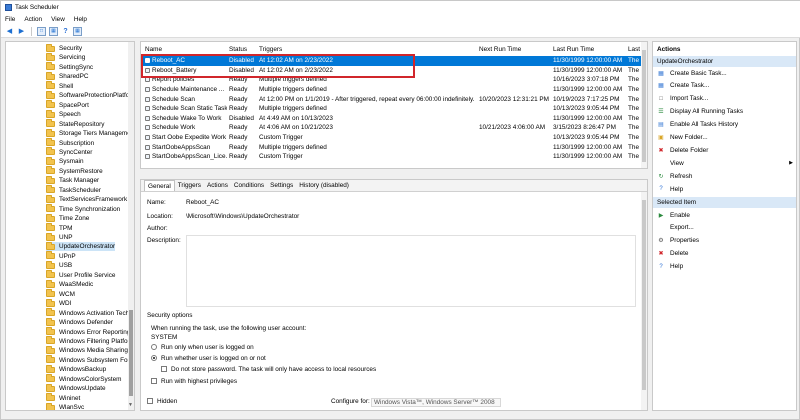 This screenshot has height=420, width=800. Describe the element at coordinates (80, 275) in the screenshot. I see `tree-item: User Profile Service` at that location.